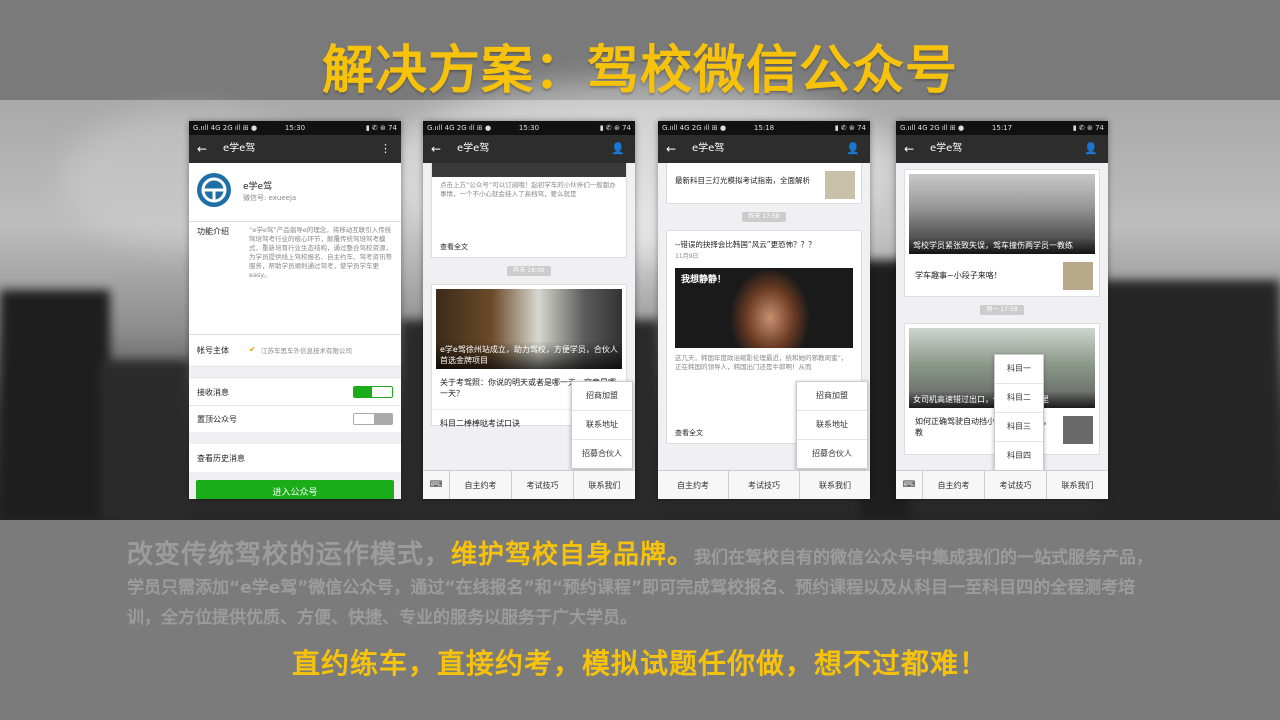  What do you see at coordinates (217, 419) in the screenshot?
I see `pin-label: 置顶公众号` at bounding box center [217, 419].